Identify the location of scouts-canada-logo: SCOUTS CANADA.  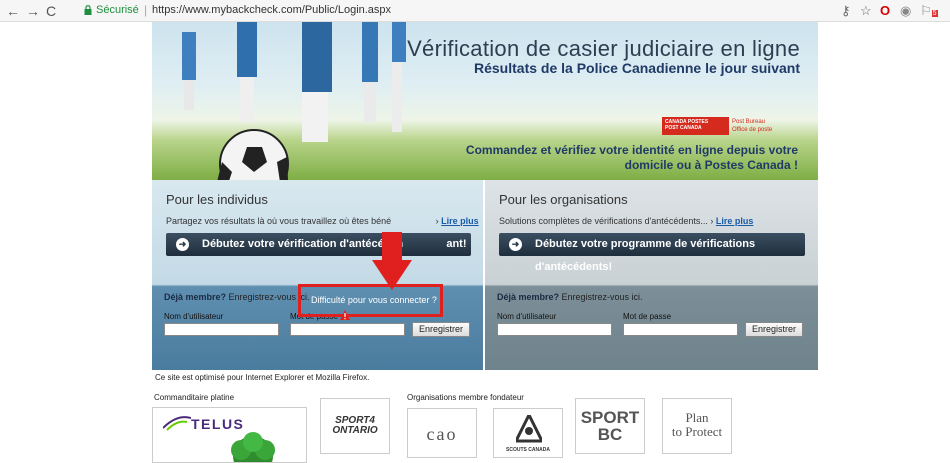
(528, 433).